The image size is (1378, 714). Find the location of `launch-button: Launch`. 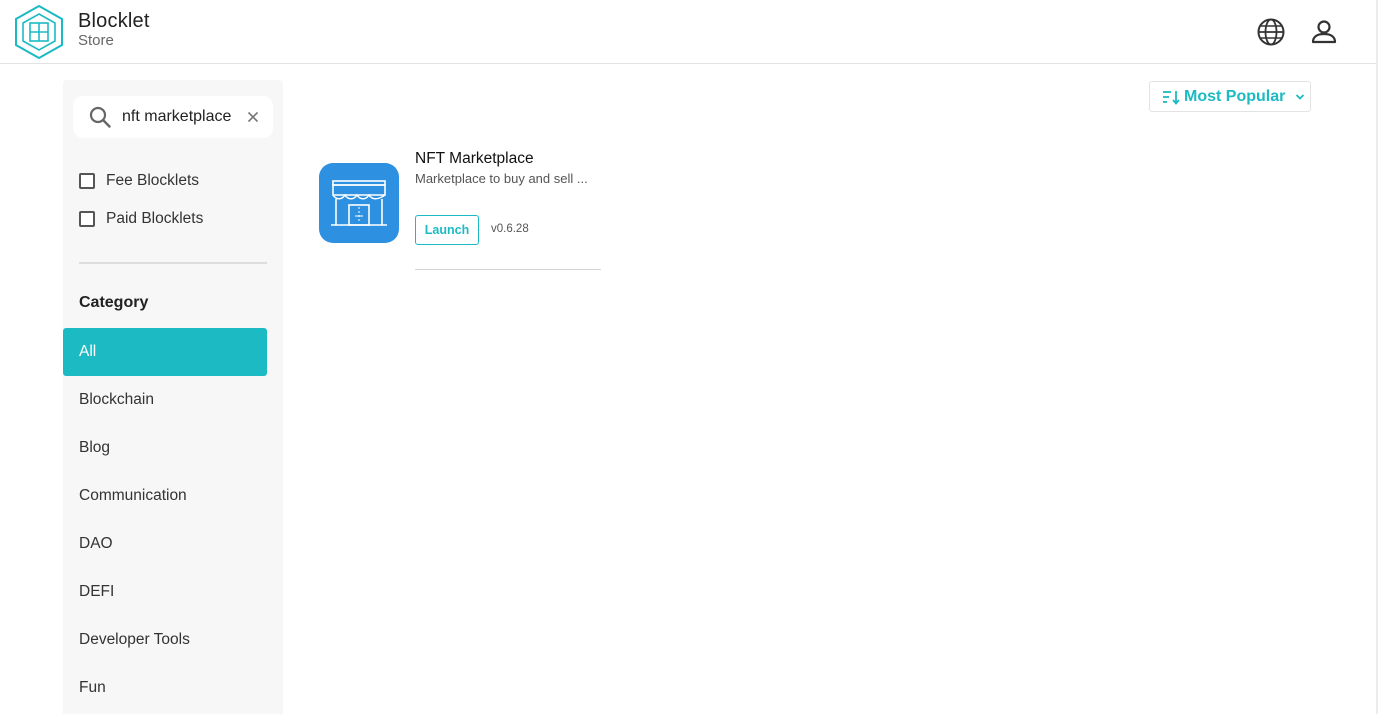

launch-button: Launch is located at coordinates (447, 230).